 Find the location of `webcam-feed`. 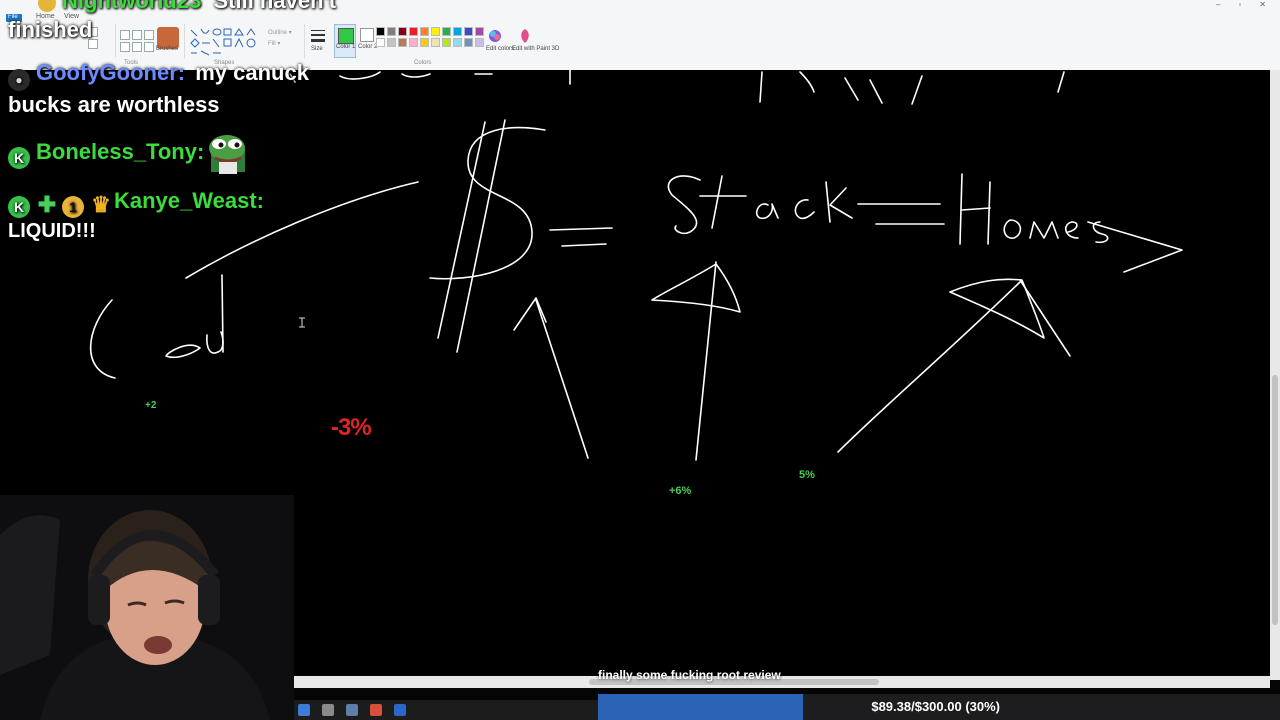

webcam-feed is located at coordinates (147, 607).